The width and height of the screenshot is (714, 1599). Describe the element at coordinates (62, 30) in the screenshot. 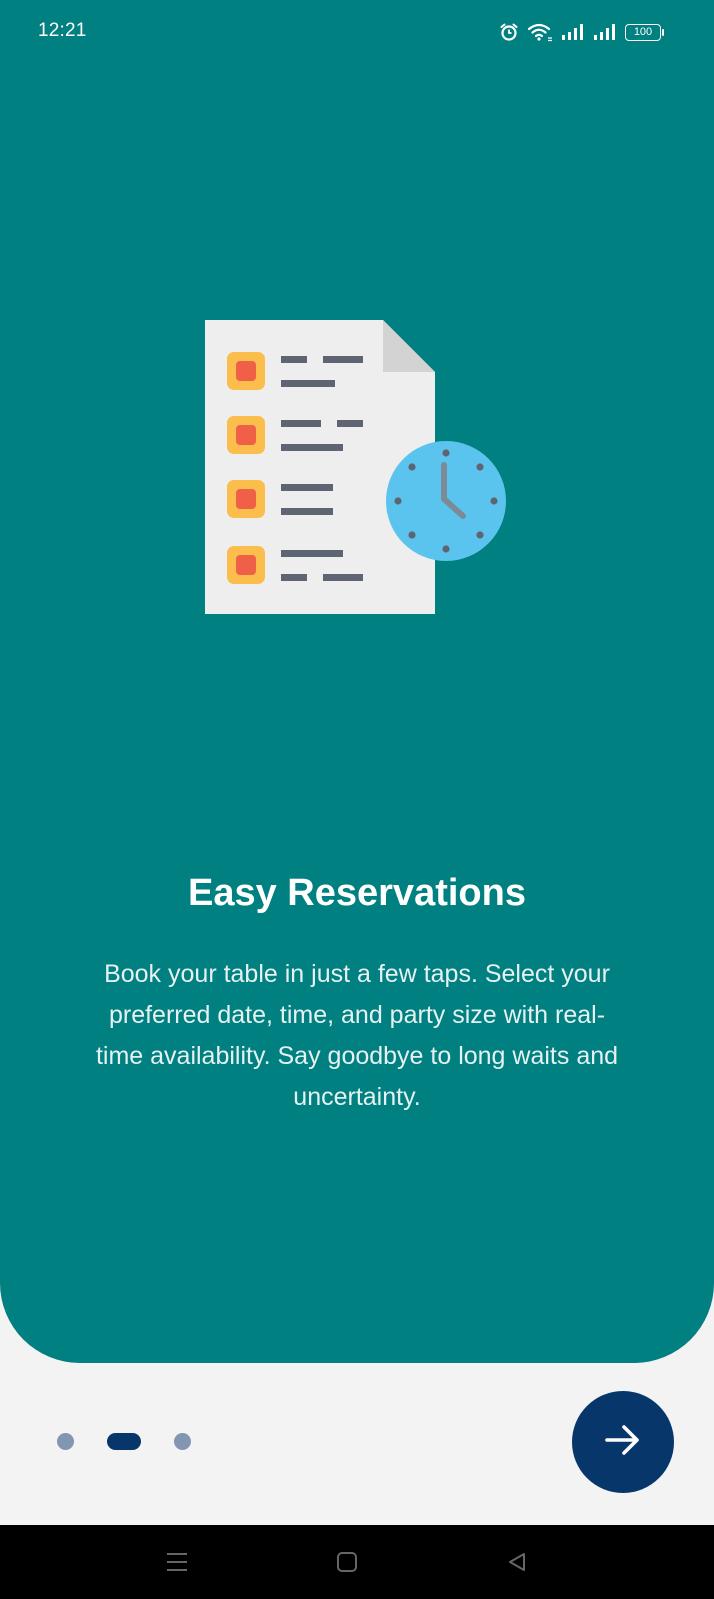

I see `status-time: 12:21` at that location.